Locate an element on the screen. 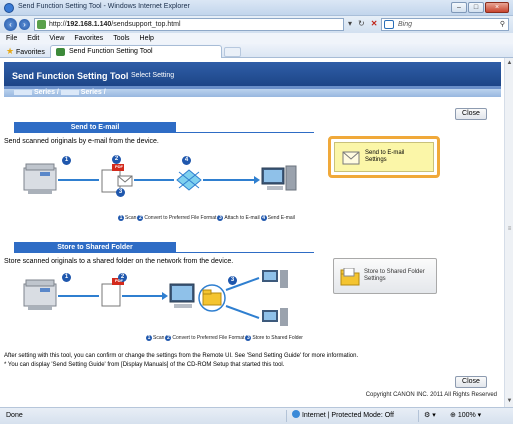  forward-button: › is located at coordinates (24, 24).